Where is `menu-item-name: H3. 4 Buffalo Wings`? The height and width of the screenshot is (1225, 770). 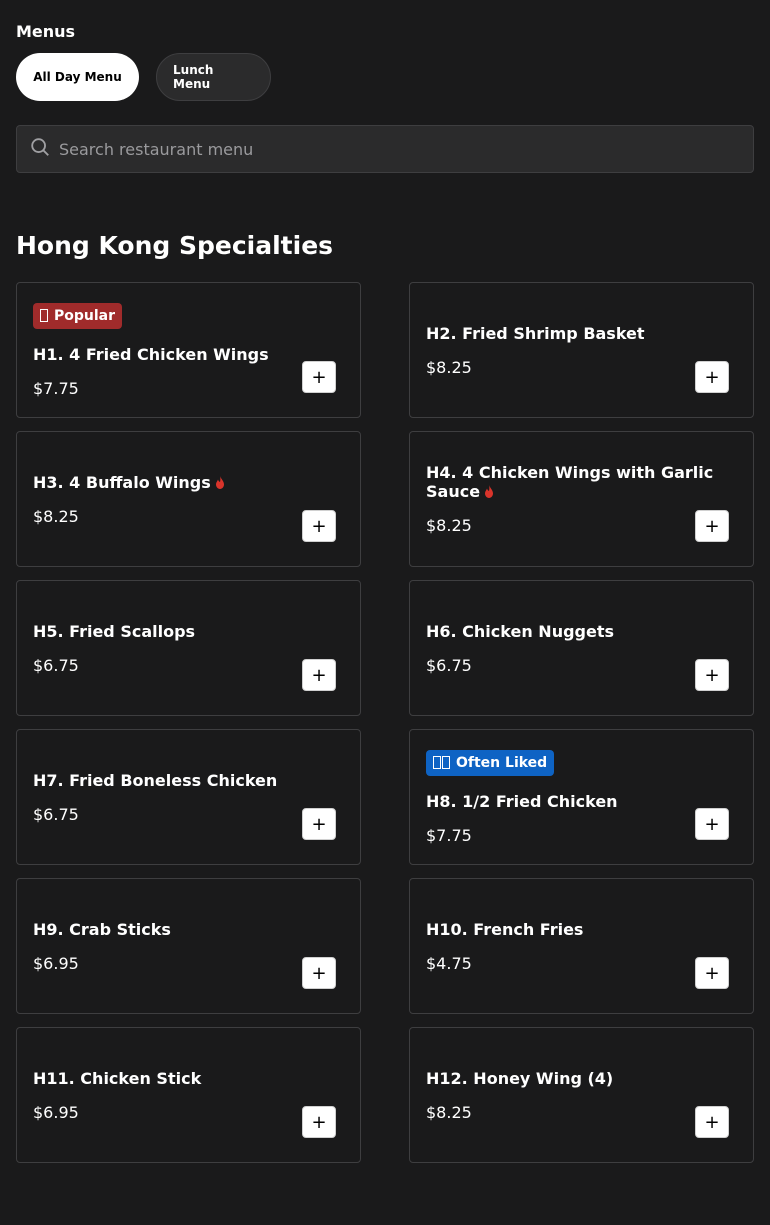
menu-item-name: H3. 4 Buffalo Wings is located at coordinates (188, 482).